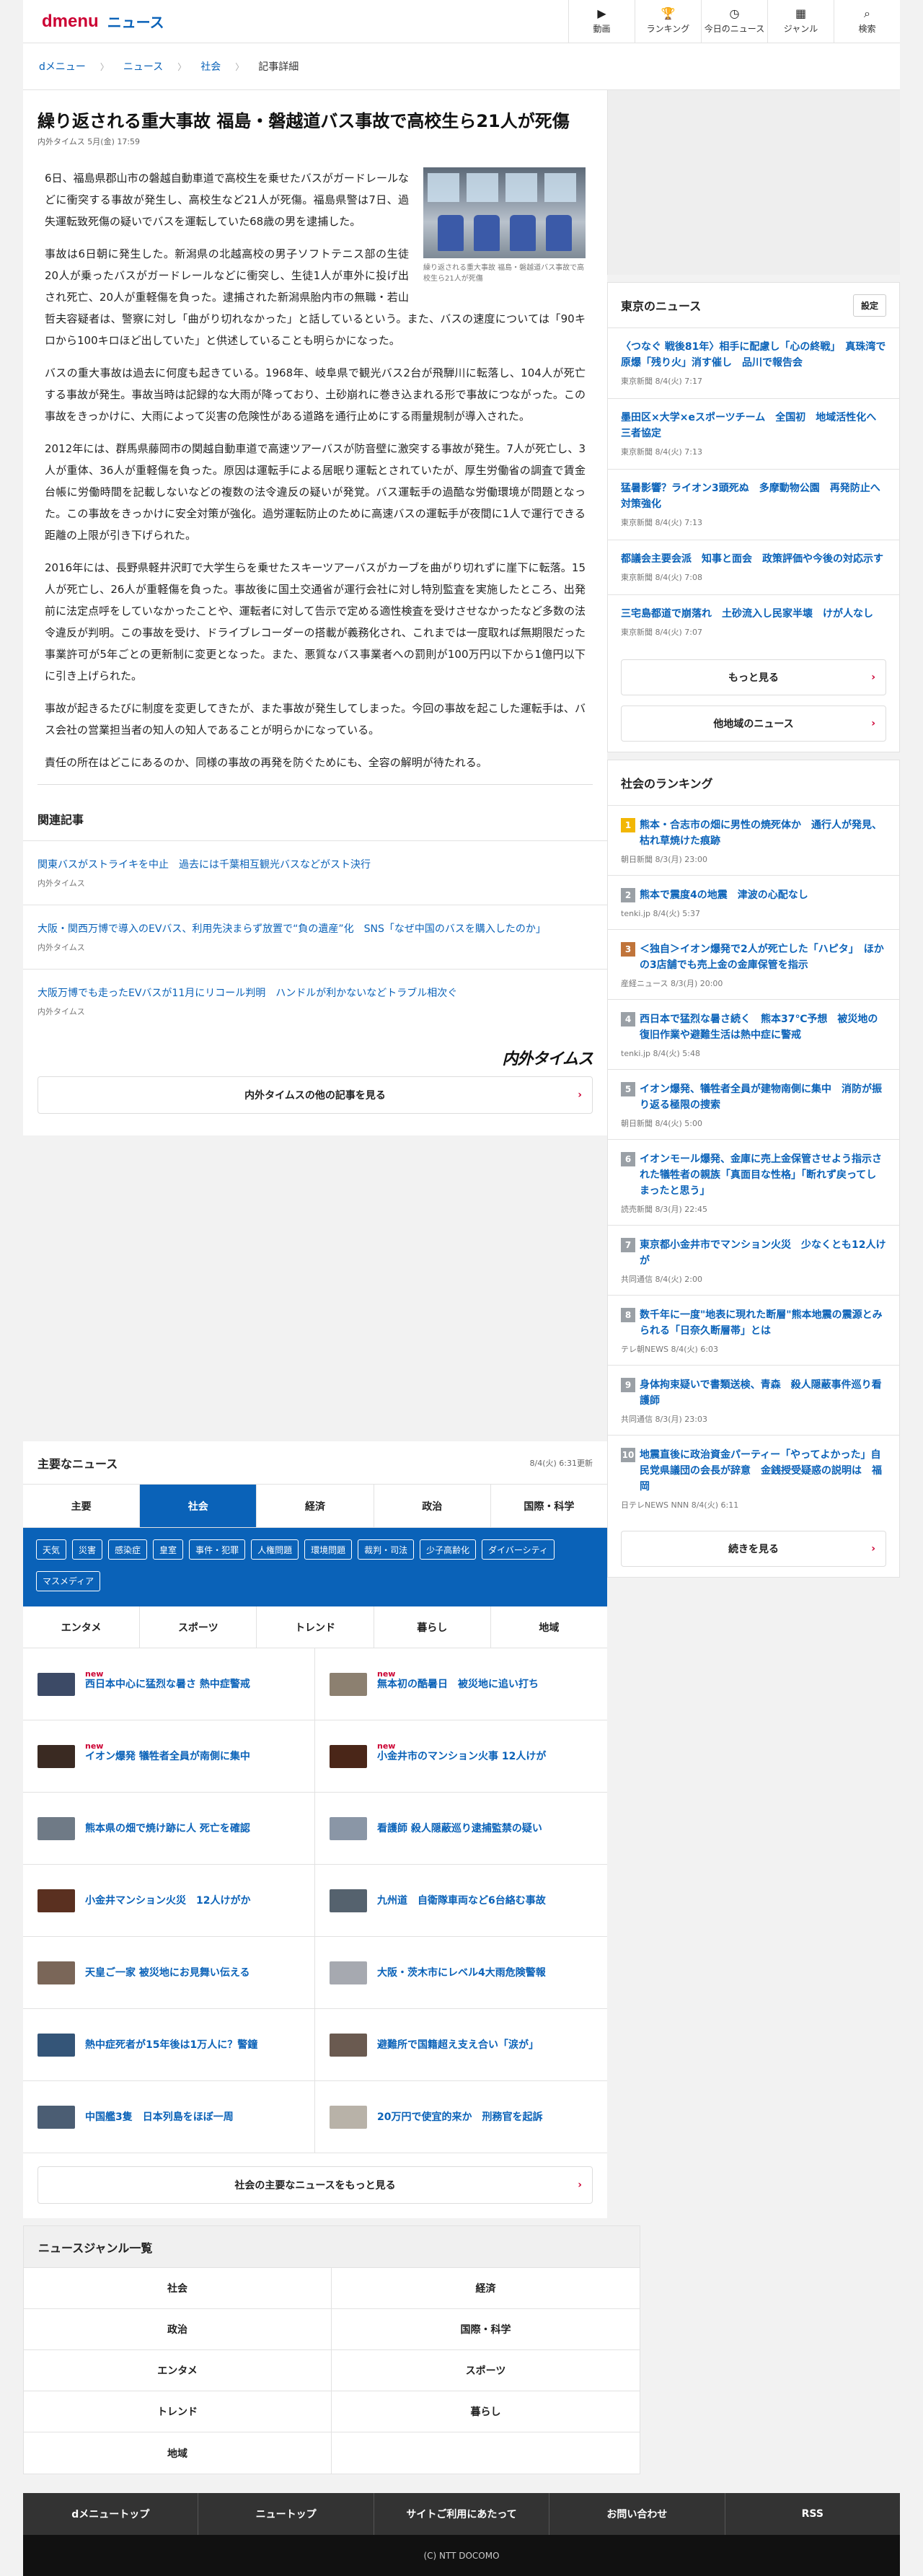  I want to click on major-news-item: 小金井マンション火災 12人けがか, so click(169, 1901).